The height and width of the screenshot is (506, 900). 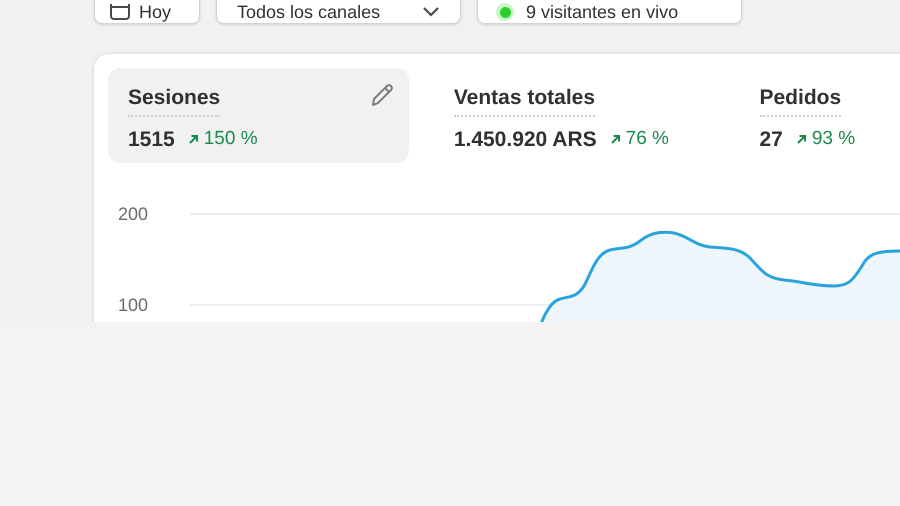 I want to click on live-visitors-button: 9 visitantes en vivo, so click(x=609, y=12).